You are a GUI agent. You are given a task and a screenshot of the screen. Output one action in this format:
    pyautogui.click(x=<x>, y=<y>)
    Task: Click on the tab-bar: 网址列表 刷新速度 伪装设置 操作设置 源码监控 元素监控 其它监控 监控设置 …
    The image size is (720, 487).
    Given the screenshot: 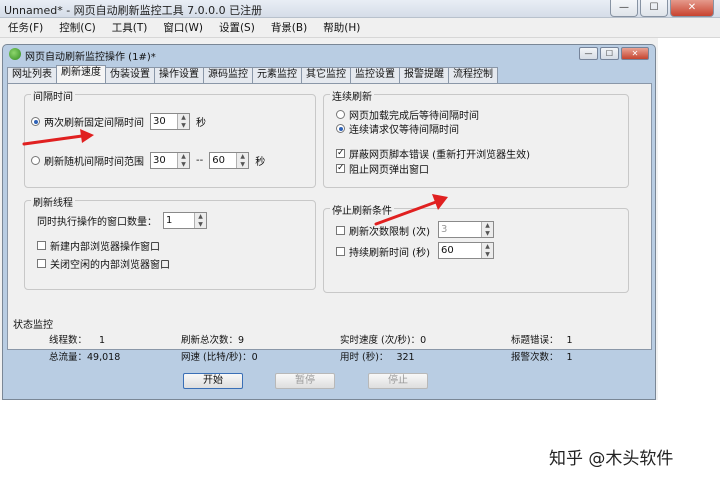 What is the action you would take?
    pyautogui.click(x=252, y=74)
    